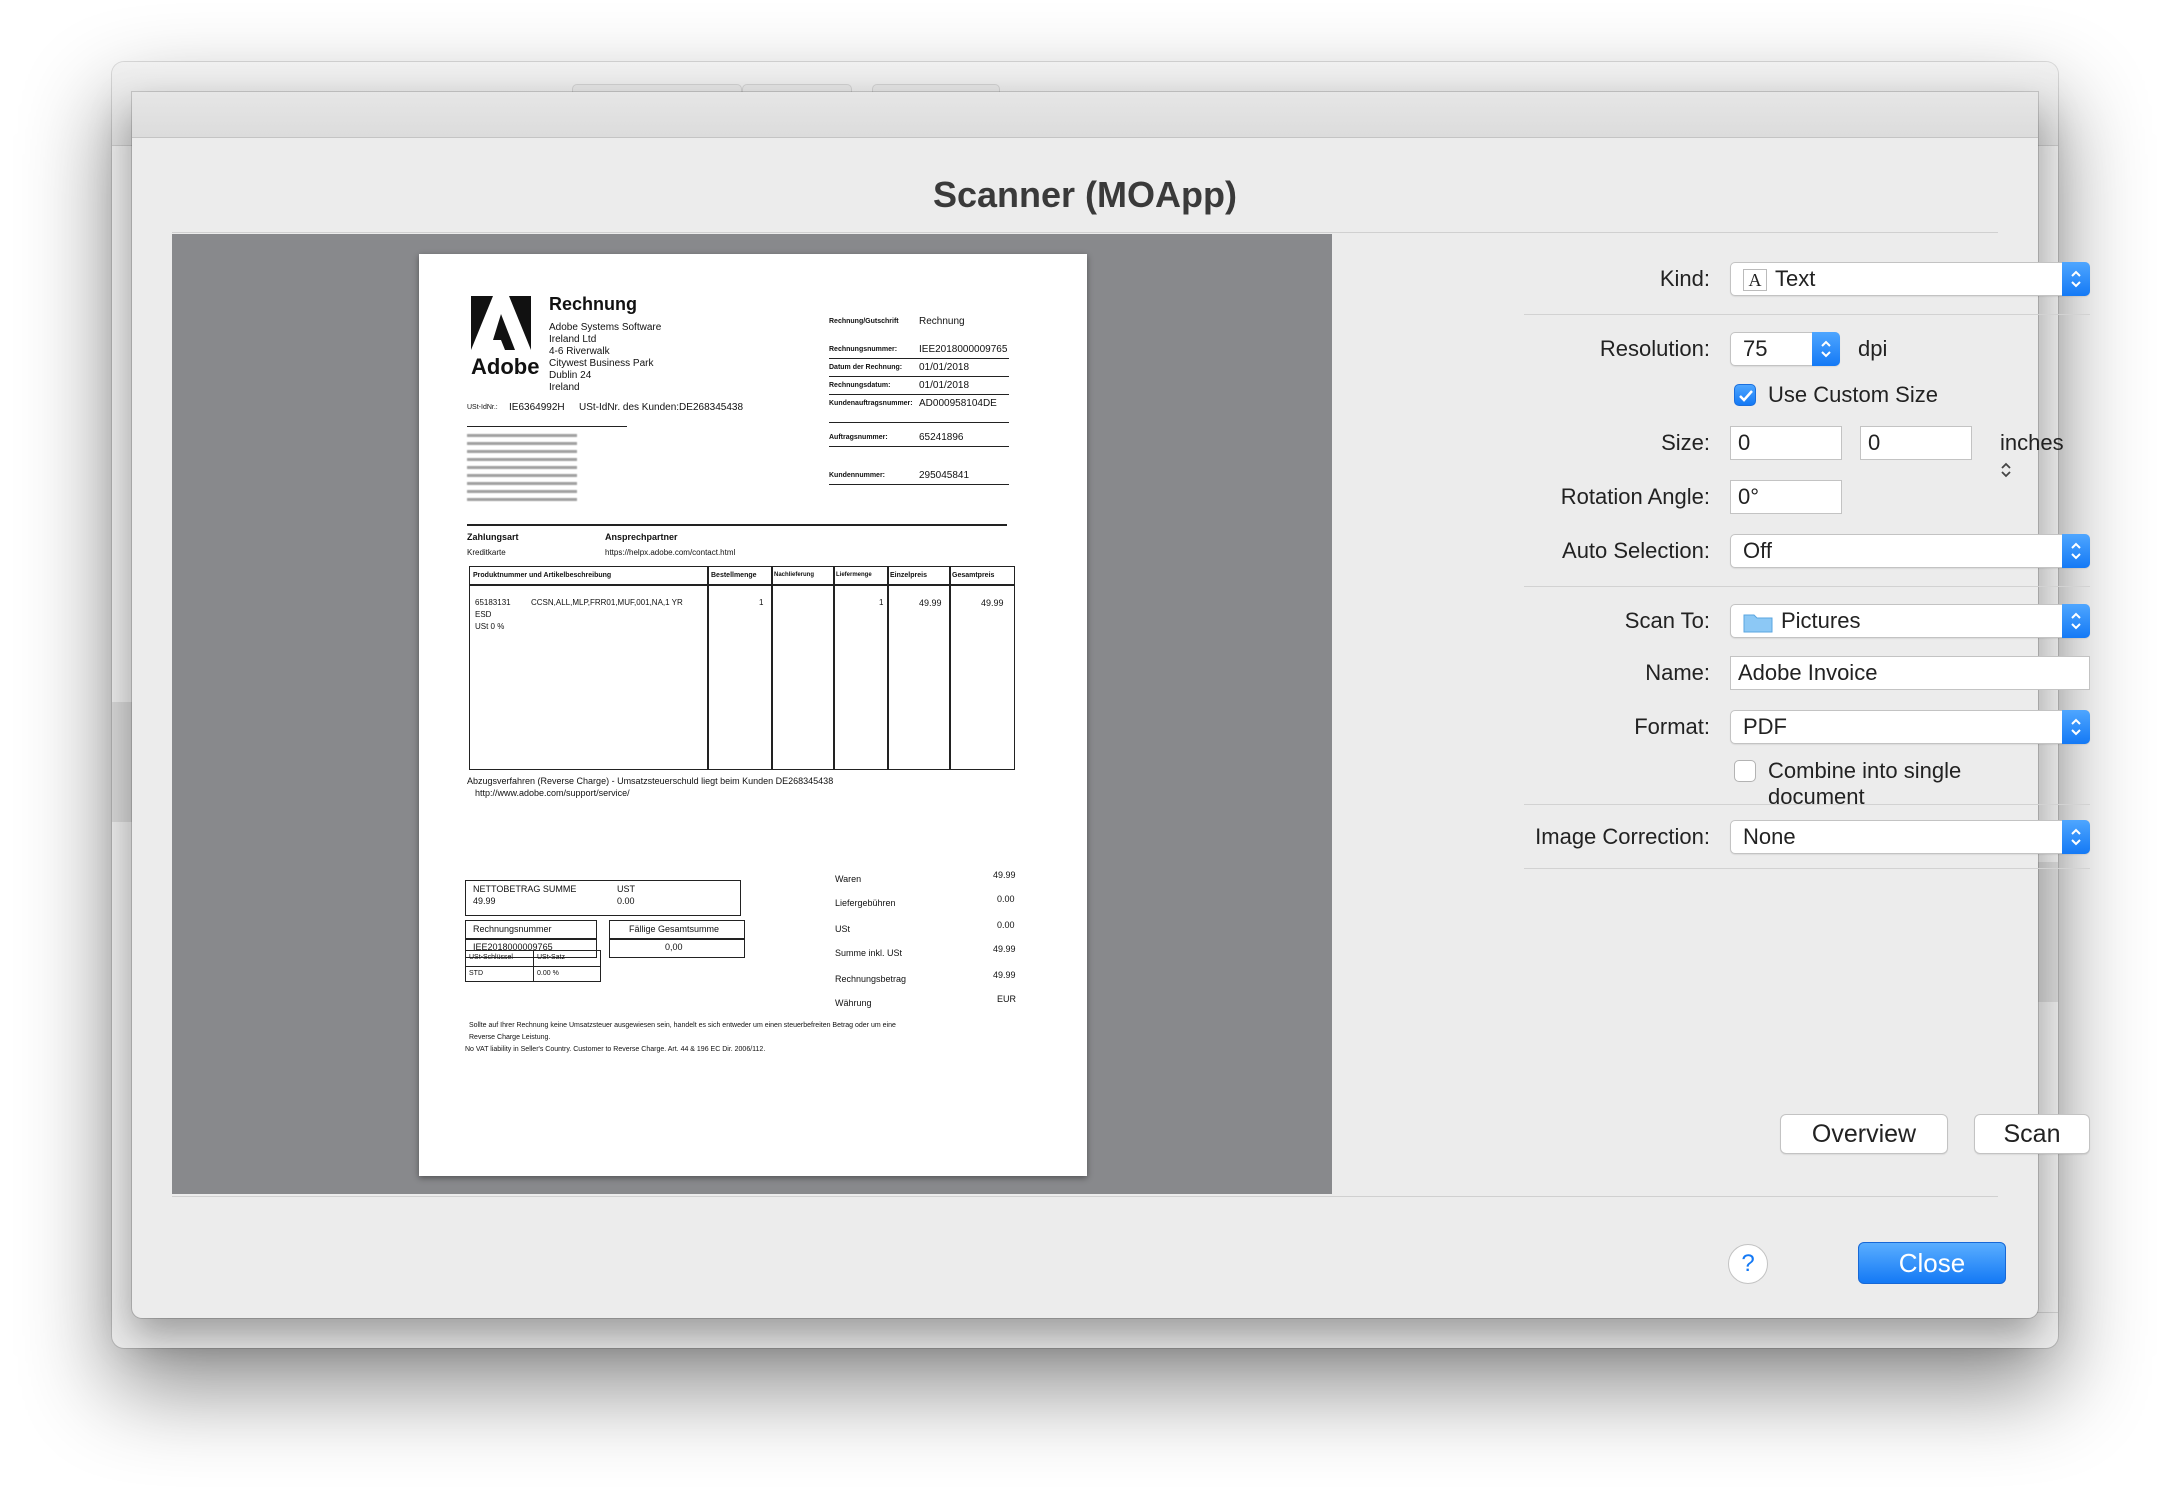 The image size is (2168, 1506). Describe the element at coordinates (942, 321) in the screenshot. I see `doc-meta-value: Rechnung` at that location.